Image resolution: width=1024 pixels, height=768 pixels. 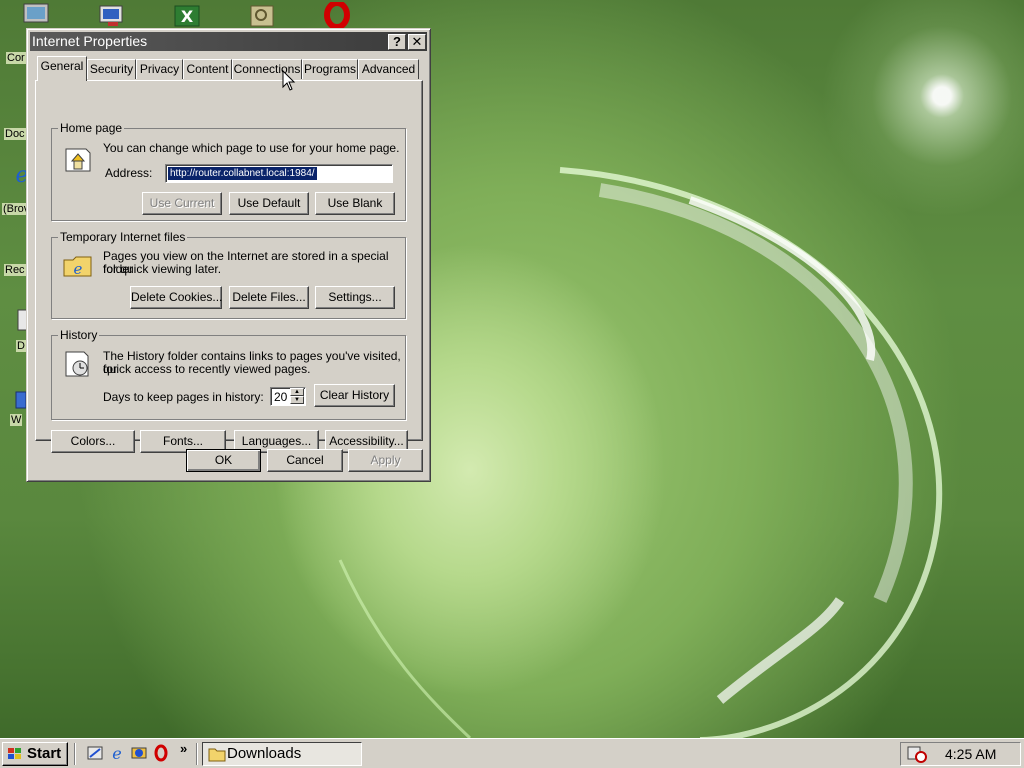 I want to click on apply-button: Apply, so click(x=385, y=460).